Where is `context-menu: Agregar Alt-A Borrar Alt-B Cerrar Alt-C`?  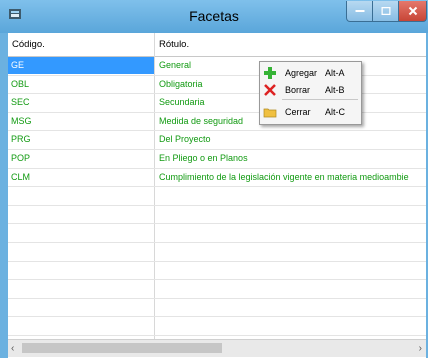 context-menu: Agregar Alt-A Borrar Alt-B Cerrar Alt-C is located at coordinates (310, 93).